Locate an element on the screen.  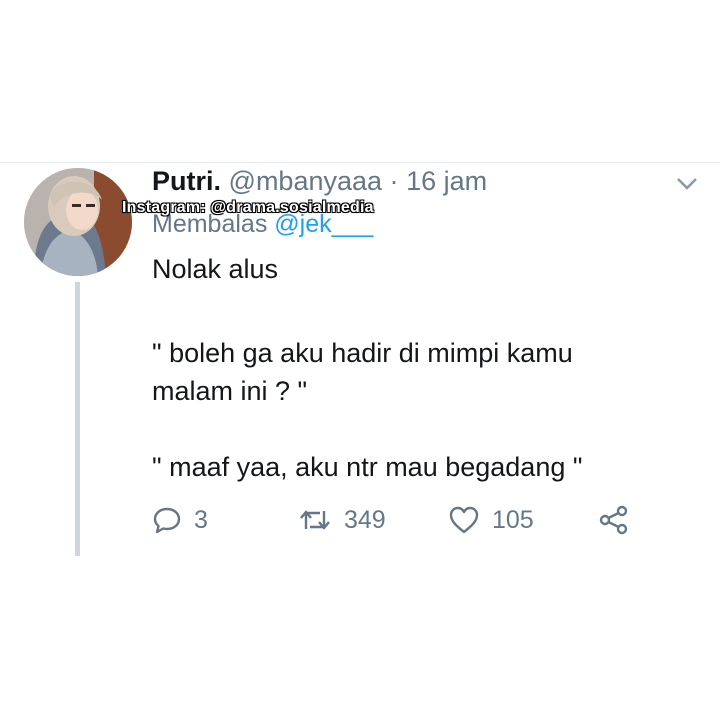
thread-line is located at coordinates (77, 419).